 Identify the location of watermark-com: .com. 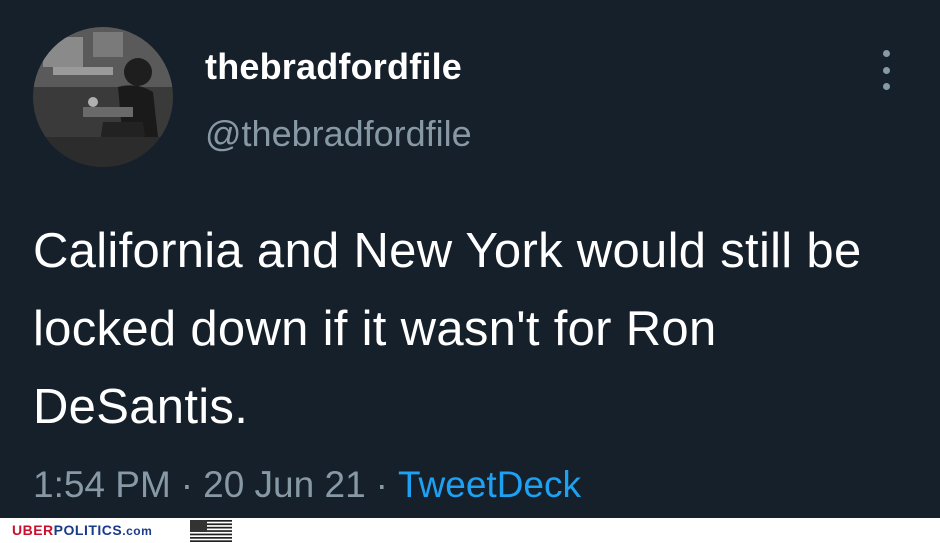
(137, 531).